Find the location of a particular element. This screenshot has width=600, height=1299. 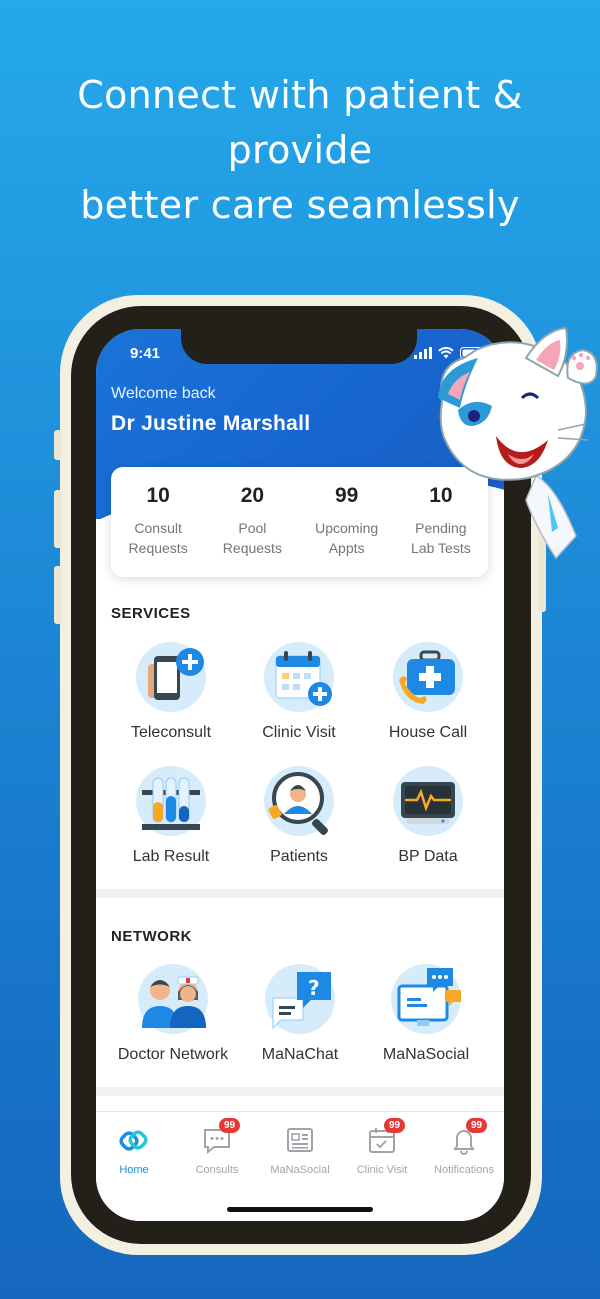

service-house-call: House Call is located at coordinates (428, 692).